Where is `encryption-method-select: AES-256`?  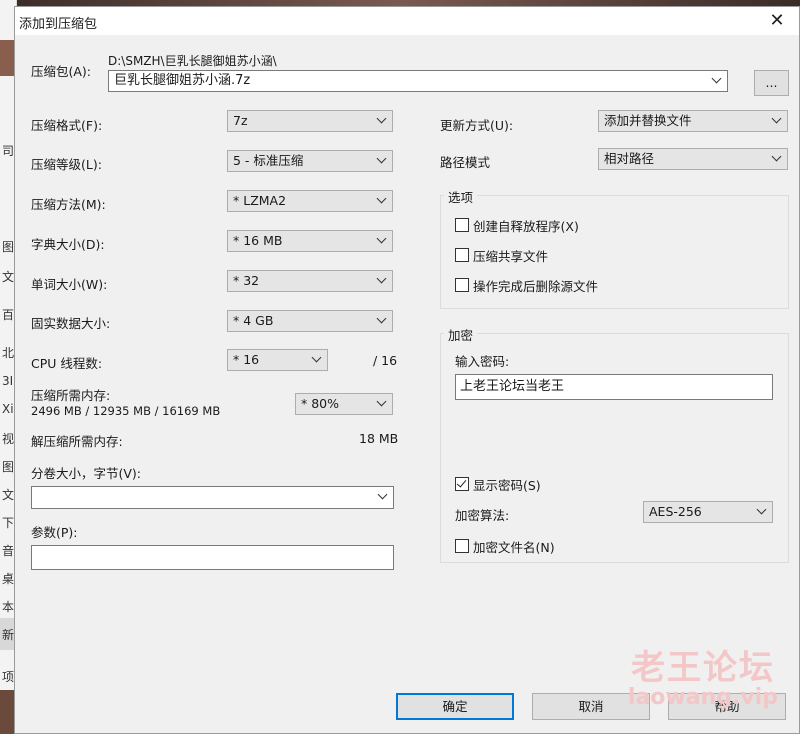
encryption-method-select: AES-256 is located at coordinates (708, 512).